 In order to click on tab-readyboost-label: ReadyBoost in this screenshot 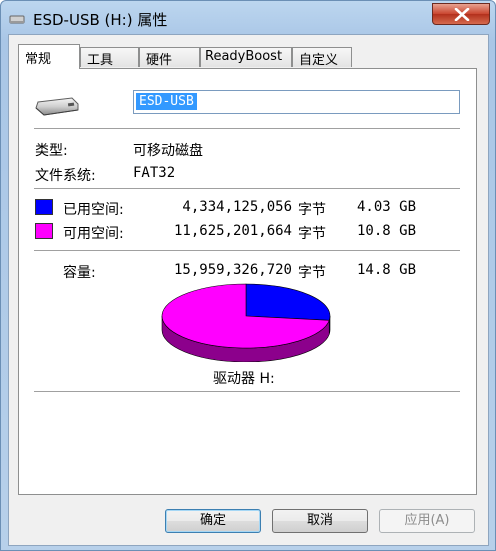, I will do `click(244, 56)`.